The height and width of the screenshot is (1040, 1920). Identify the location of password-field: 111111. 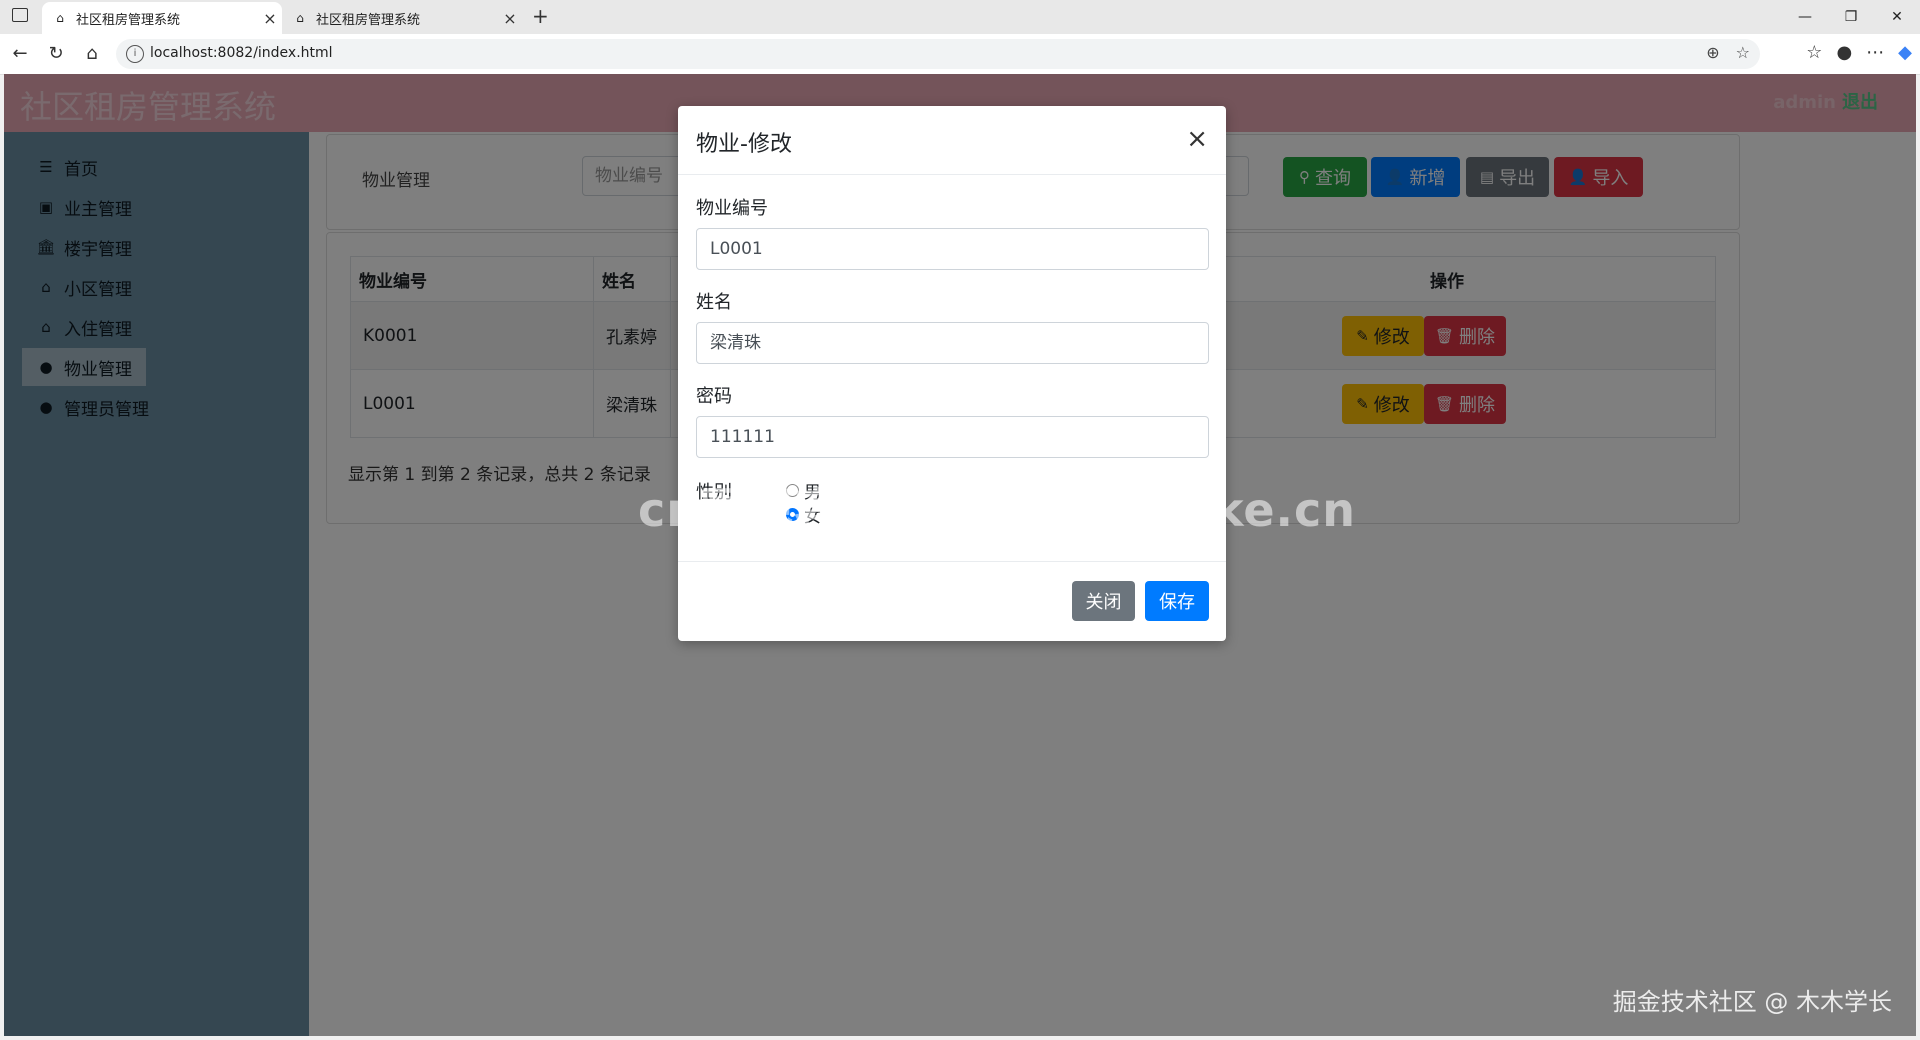
(952, 437).